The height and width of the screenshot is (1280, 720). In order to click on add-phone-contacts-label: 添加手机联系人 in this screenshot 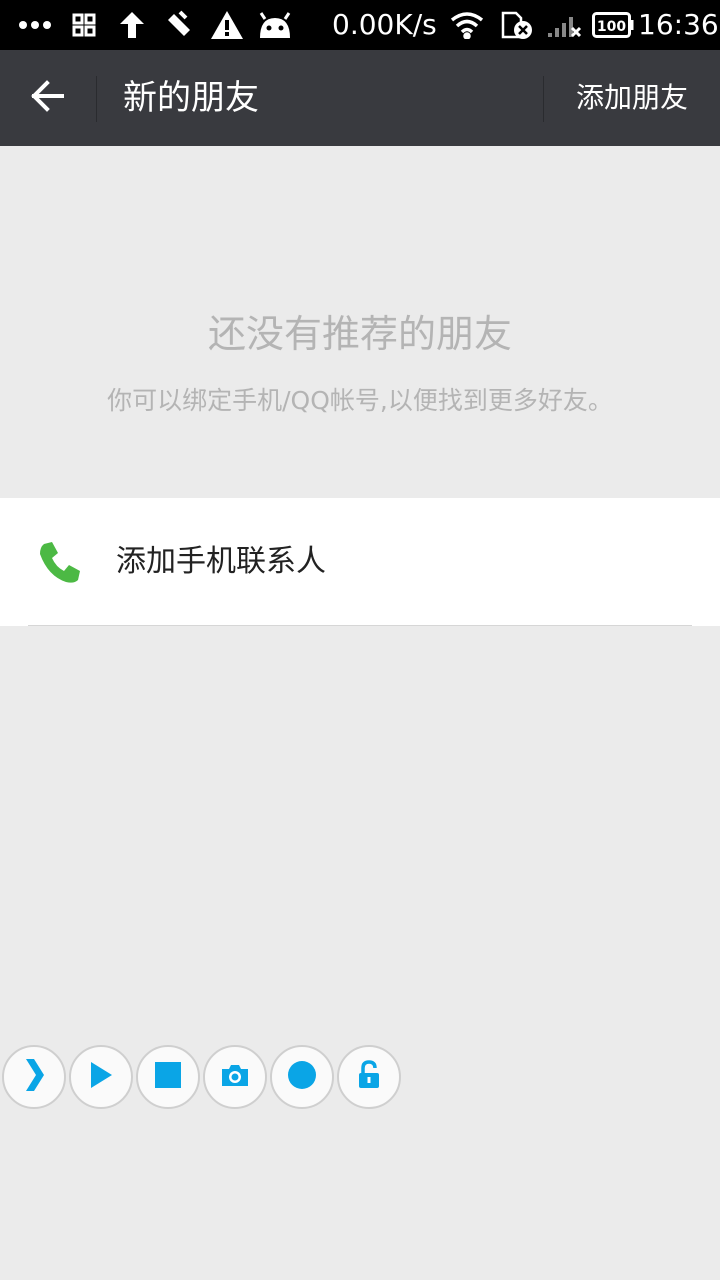, I will do `click(221, 561)`.